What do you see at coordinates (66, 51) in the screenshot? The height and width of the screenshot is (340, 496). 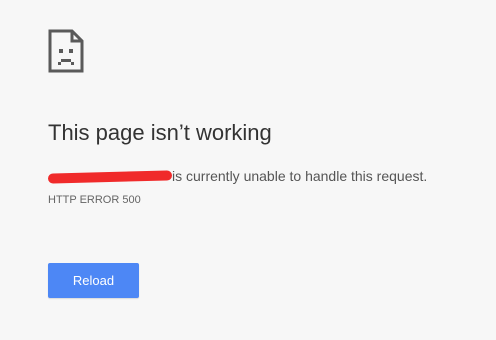 I see `sad-page-icon` at bounding box center [66, 51].